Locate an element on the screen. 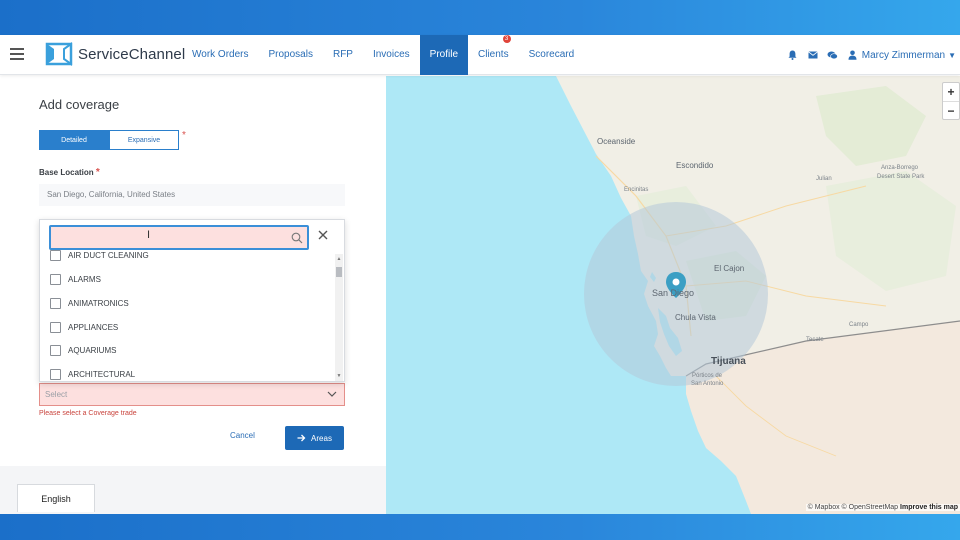 Image resolution: width=960 pixels, height=540 pixels. coverage-trade-select: Select is located at coordinates (192, 394).